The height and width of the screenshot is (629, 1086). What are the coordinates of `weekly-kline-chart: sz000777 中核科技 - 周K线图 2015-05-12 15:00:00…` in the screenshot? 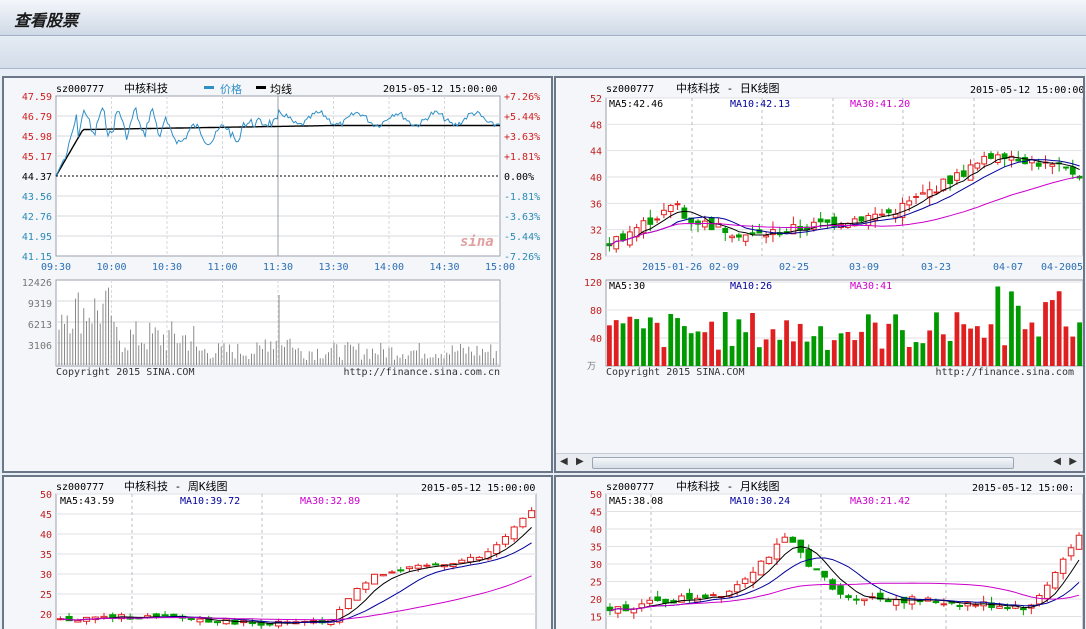 It's located at (277, 553).